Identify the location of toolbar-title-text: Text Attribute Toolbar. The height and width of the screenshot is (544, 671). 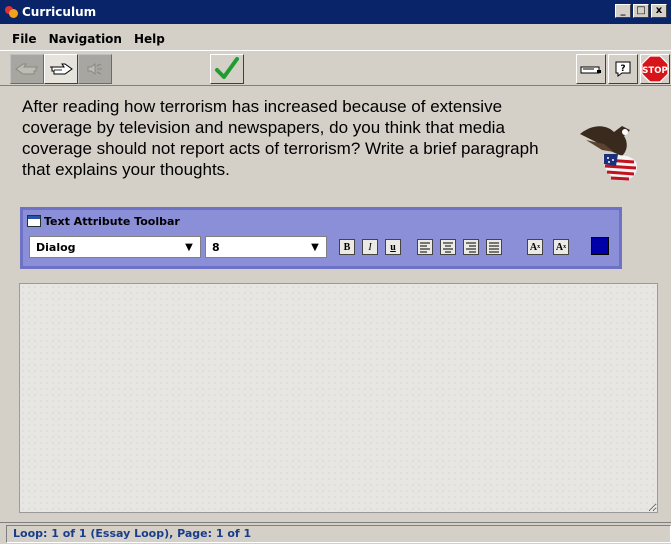
(112, 221).